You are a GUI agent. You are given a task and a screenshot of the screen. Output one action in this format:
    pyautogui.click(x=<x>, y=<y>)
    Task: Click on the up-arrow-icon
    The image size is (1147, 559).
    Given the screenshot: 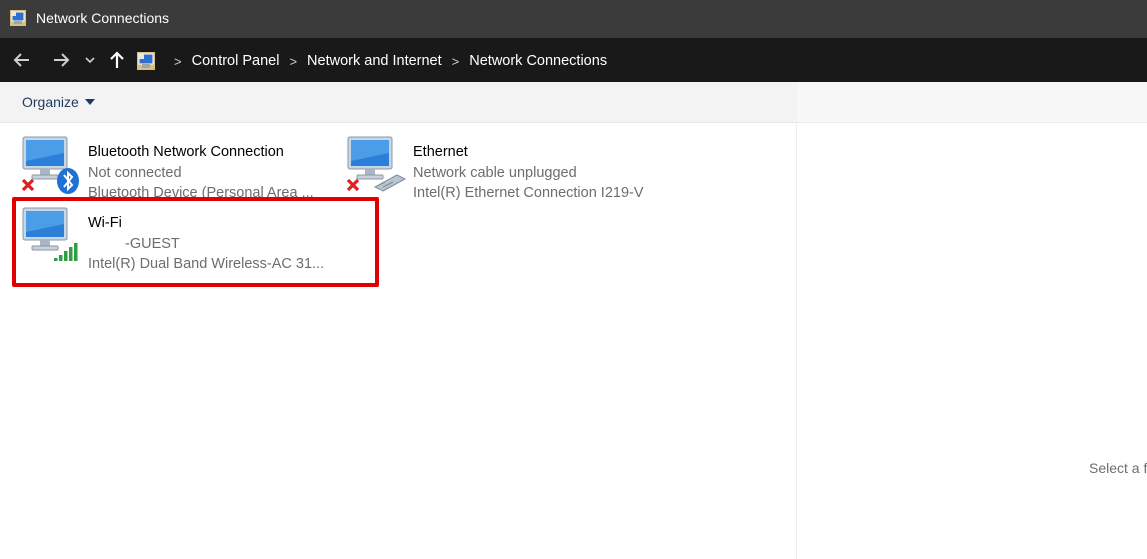 What is the action you would take?
    pyautogui.click(x=117, y=59)
    